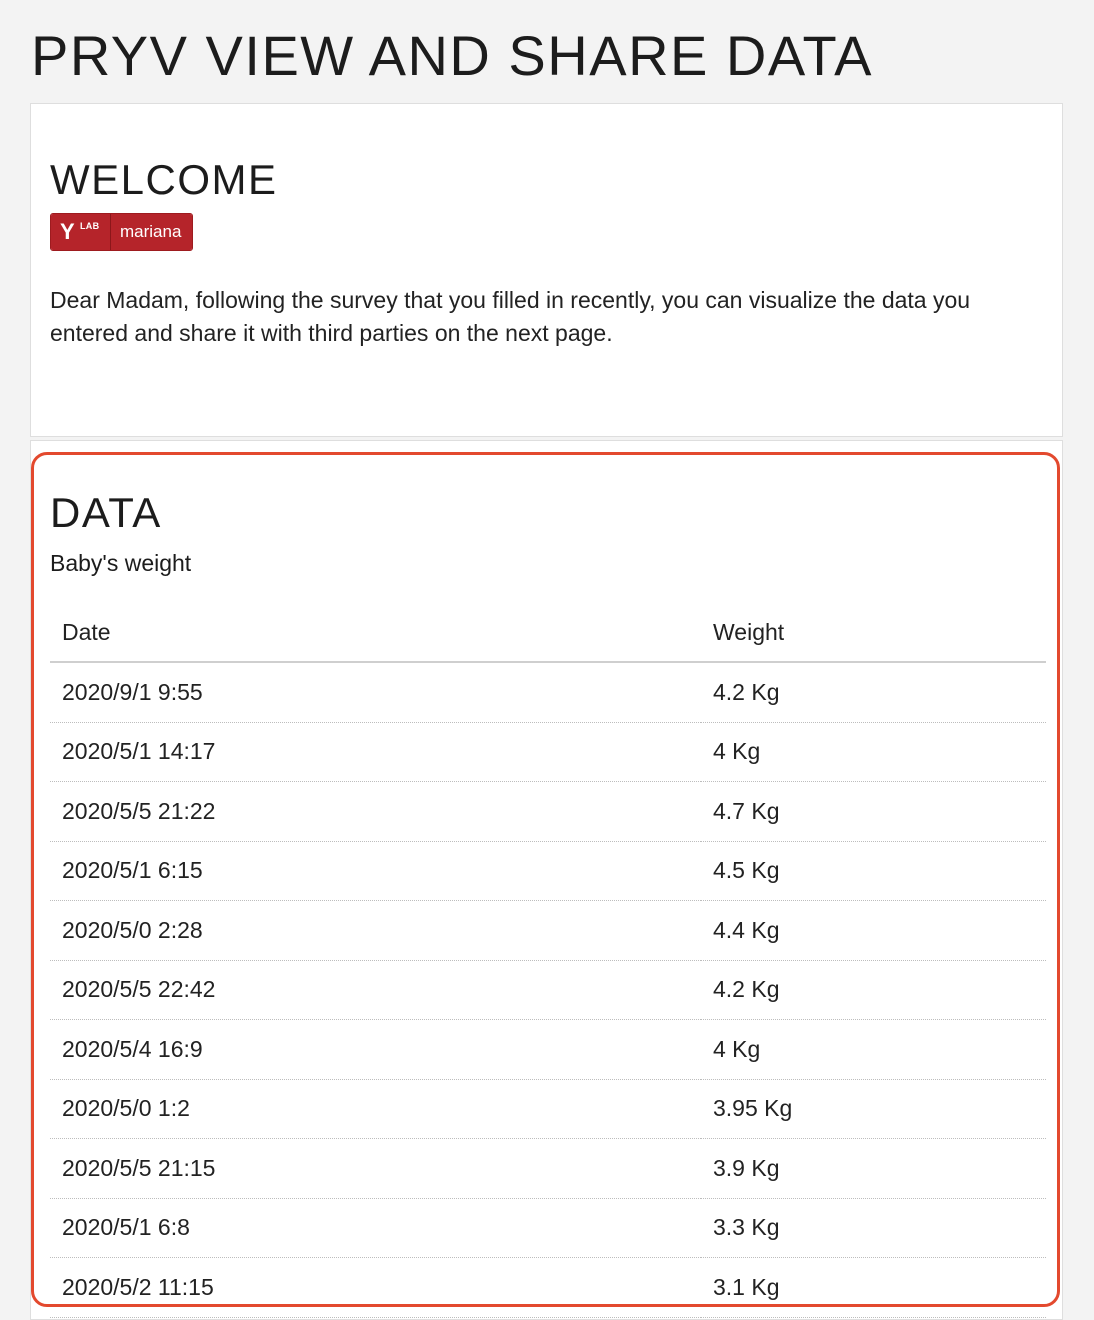  I want to click on page-title: PRYV VIEW AND SHARE DATA, so click(452, 55).